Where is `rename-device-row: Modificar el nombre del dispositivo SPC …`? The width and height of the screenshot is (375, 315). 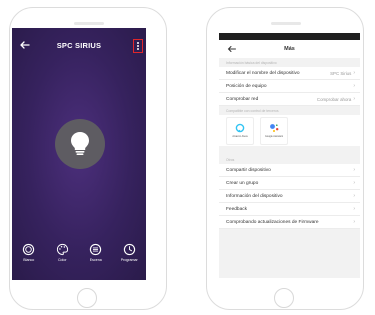
rename-device-row: Modificar el nombre del dispositivo SPC … is located at coordinates (289, 73).